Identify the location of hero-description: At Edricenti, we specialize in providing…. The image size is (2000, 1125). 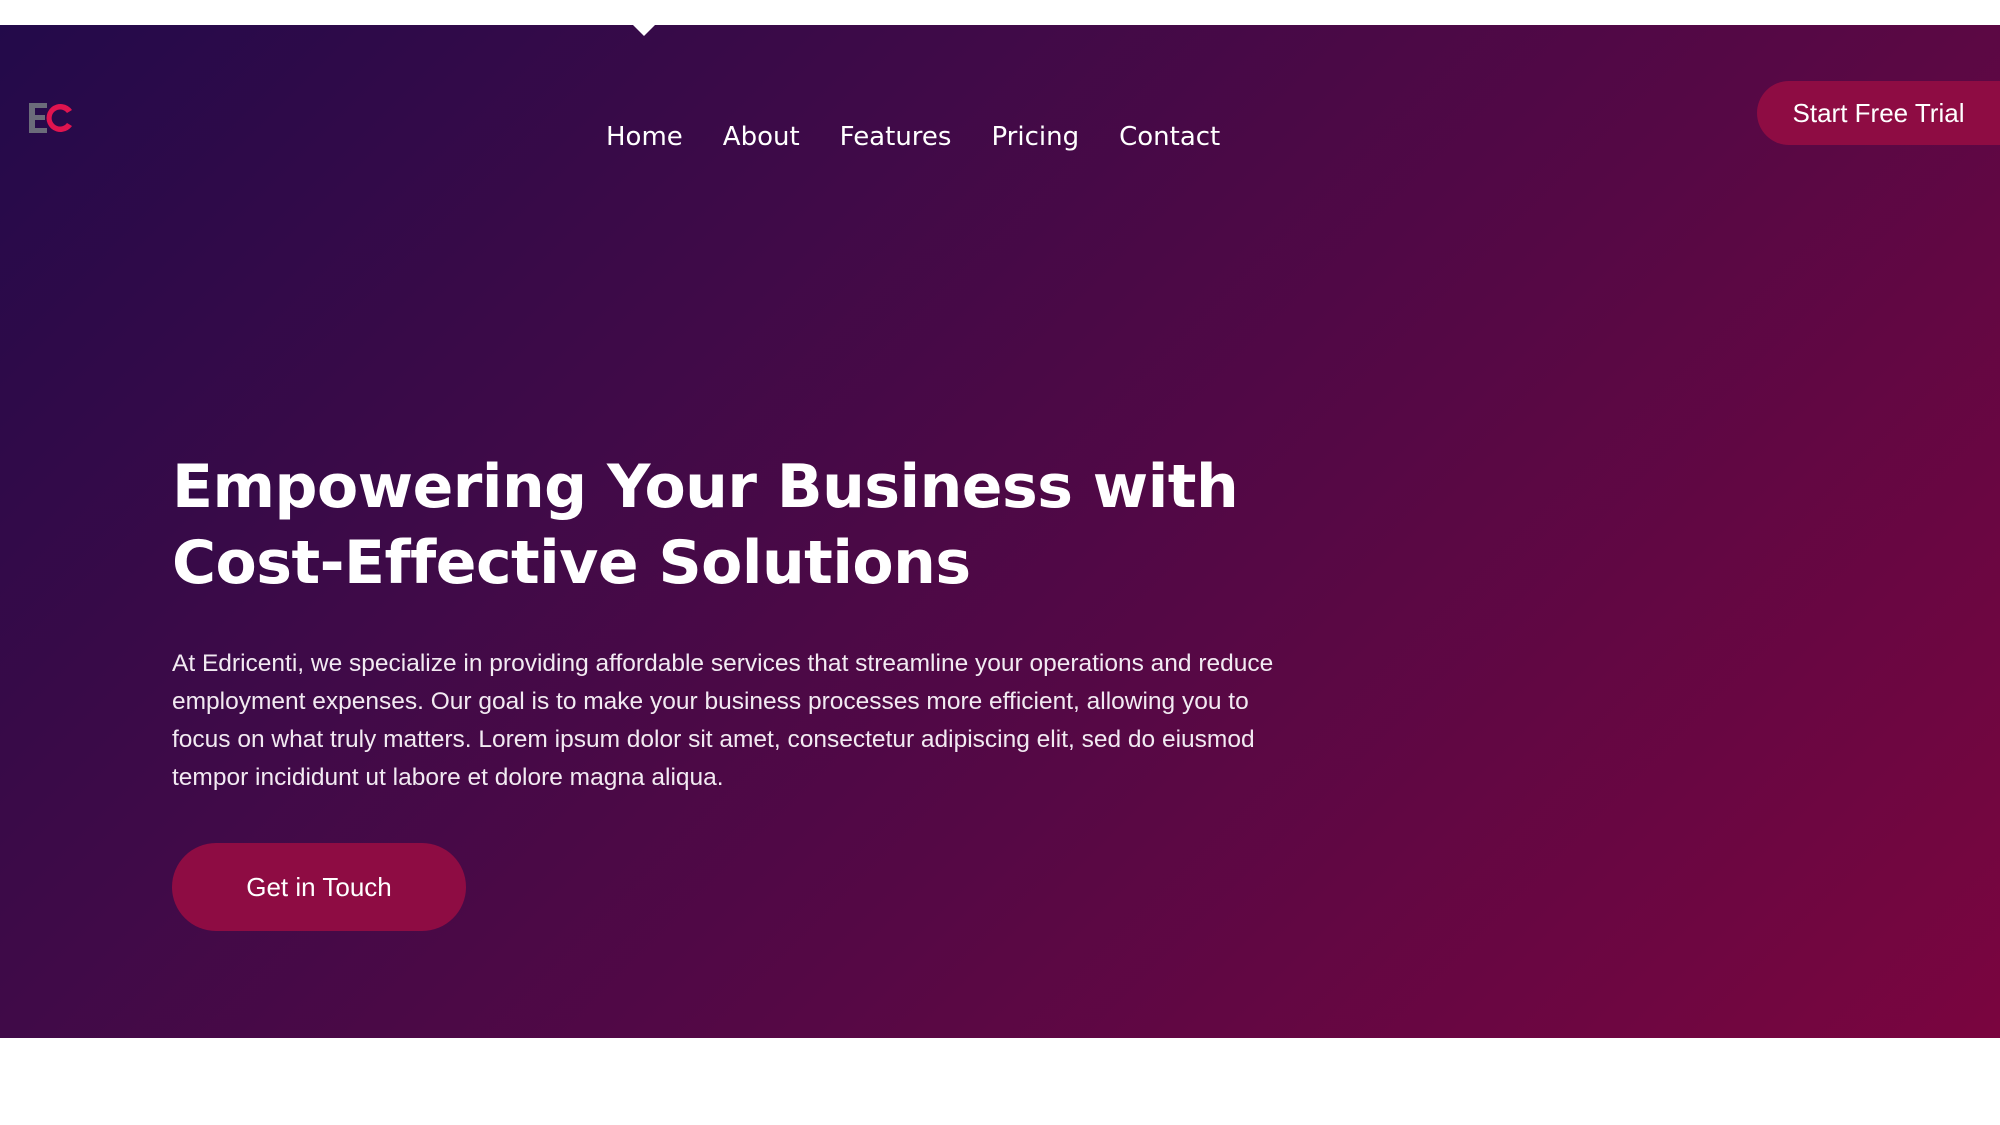
(723, 720).